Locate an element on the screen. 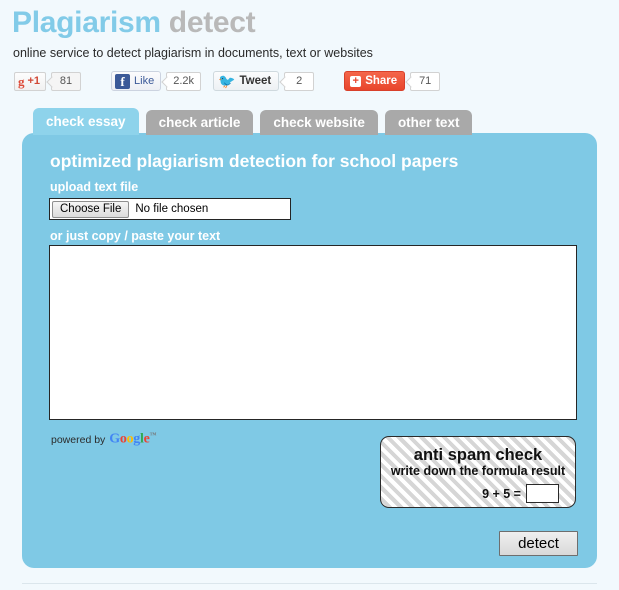  anti-spam-formula-row: 9 + 5 = is located at coordinates (478, 493).